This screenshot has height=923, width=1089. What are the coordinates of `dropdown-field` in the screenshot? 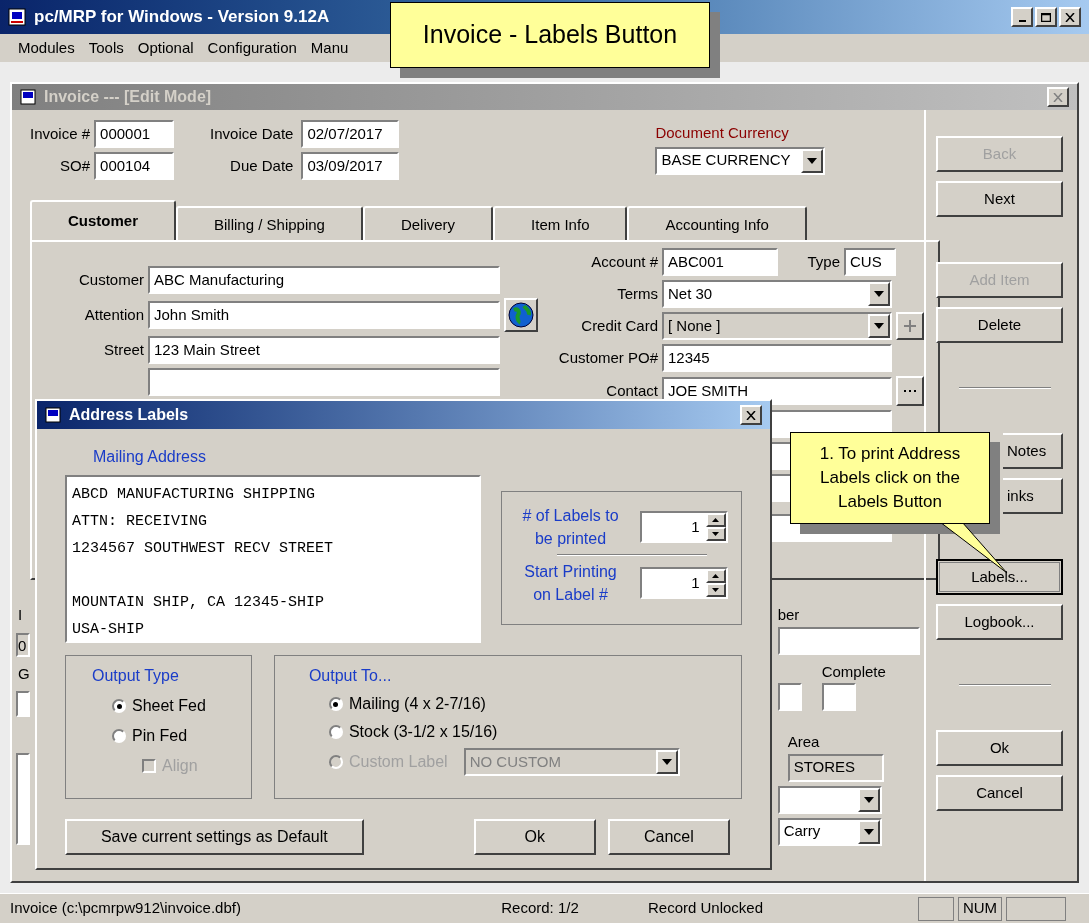 It's located at (829, 799).